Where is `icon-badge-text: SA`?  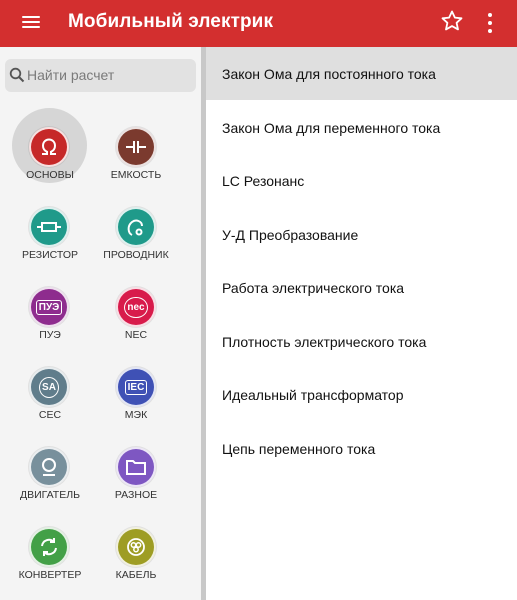 icon-badge-text: SA is located at coordinates (49, 387).